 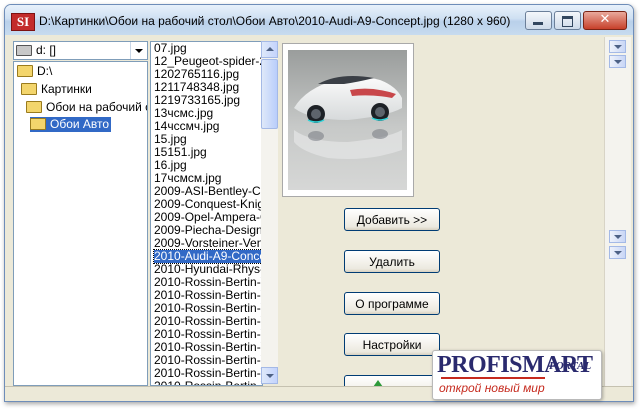 I want to click on scroll-thumb, so click(x=269, y=94).